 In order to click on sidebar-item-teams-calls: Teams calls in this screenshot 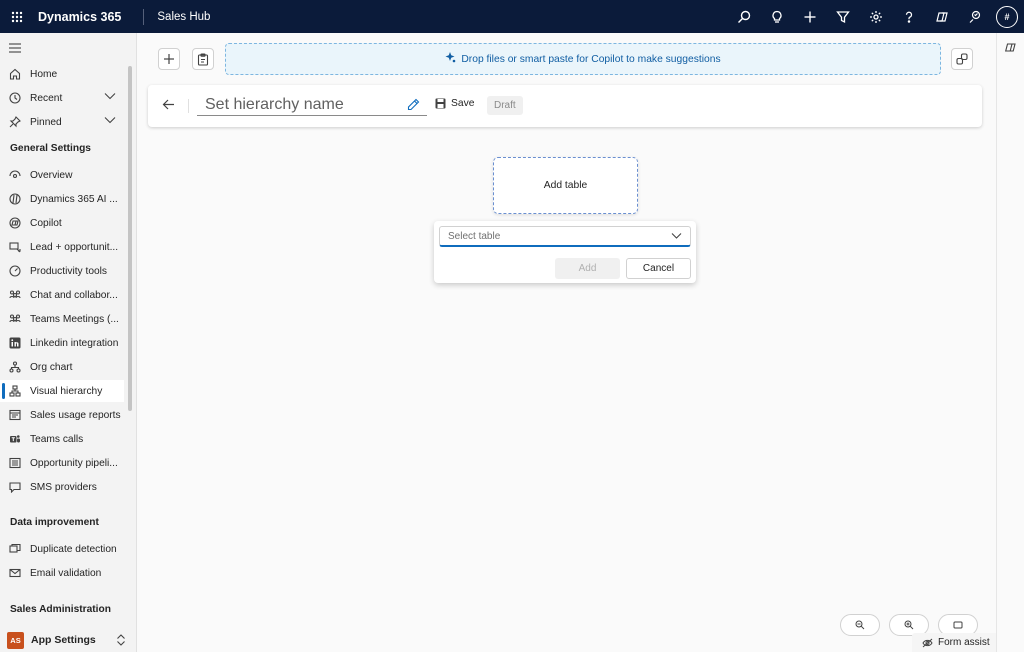, I will do `click(62, 439)`.